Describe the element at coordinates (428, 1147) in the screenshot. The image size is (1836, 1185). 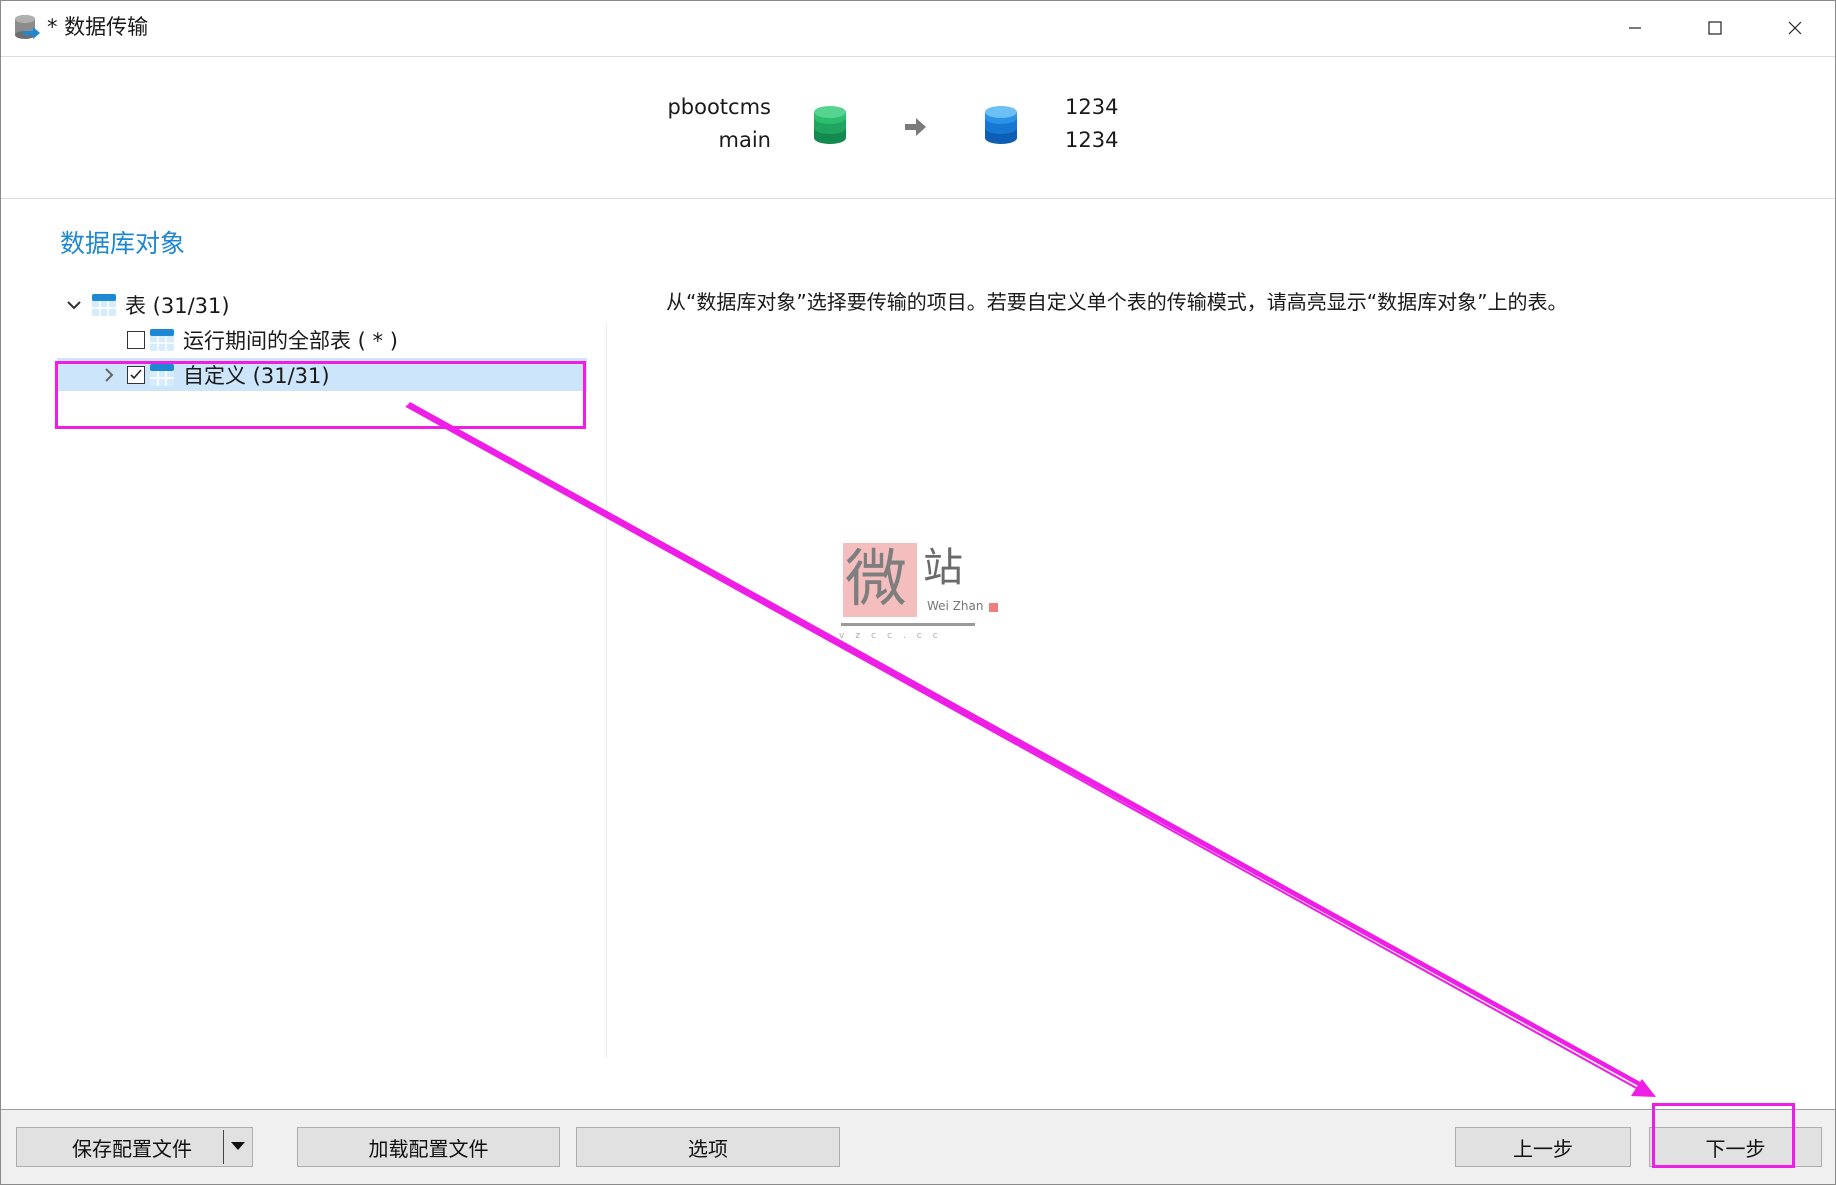
I see `load-profile-button: 加载配置文件` at that location.